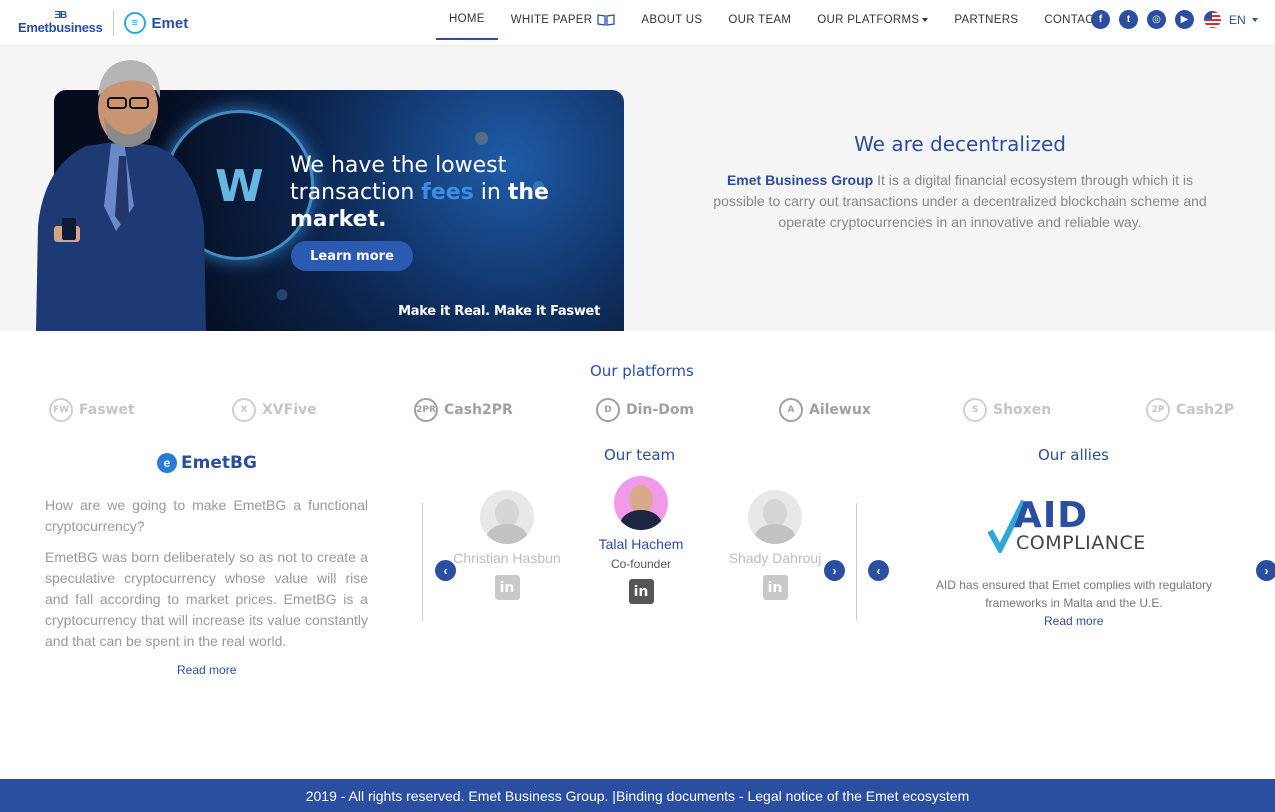 This screenshot has width=1275, height=812. What do you see at coordinates (274, 410) in the screenshot?
I see `platform-xvfive: X XVFive` at bounding box center [274, 410].